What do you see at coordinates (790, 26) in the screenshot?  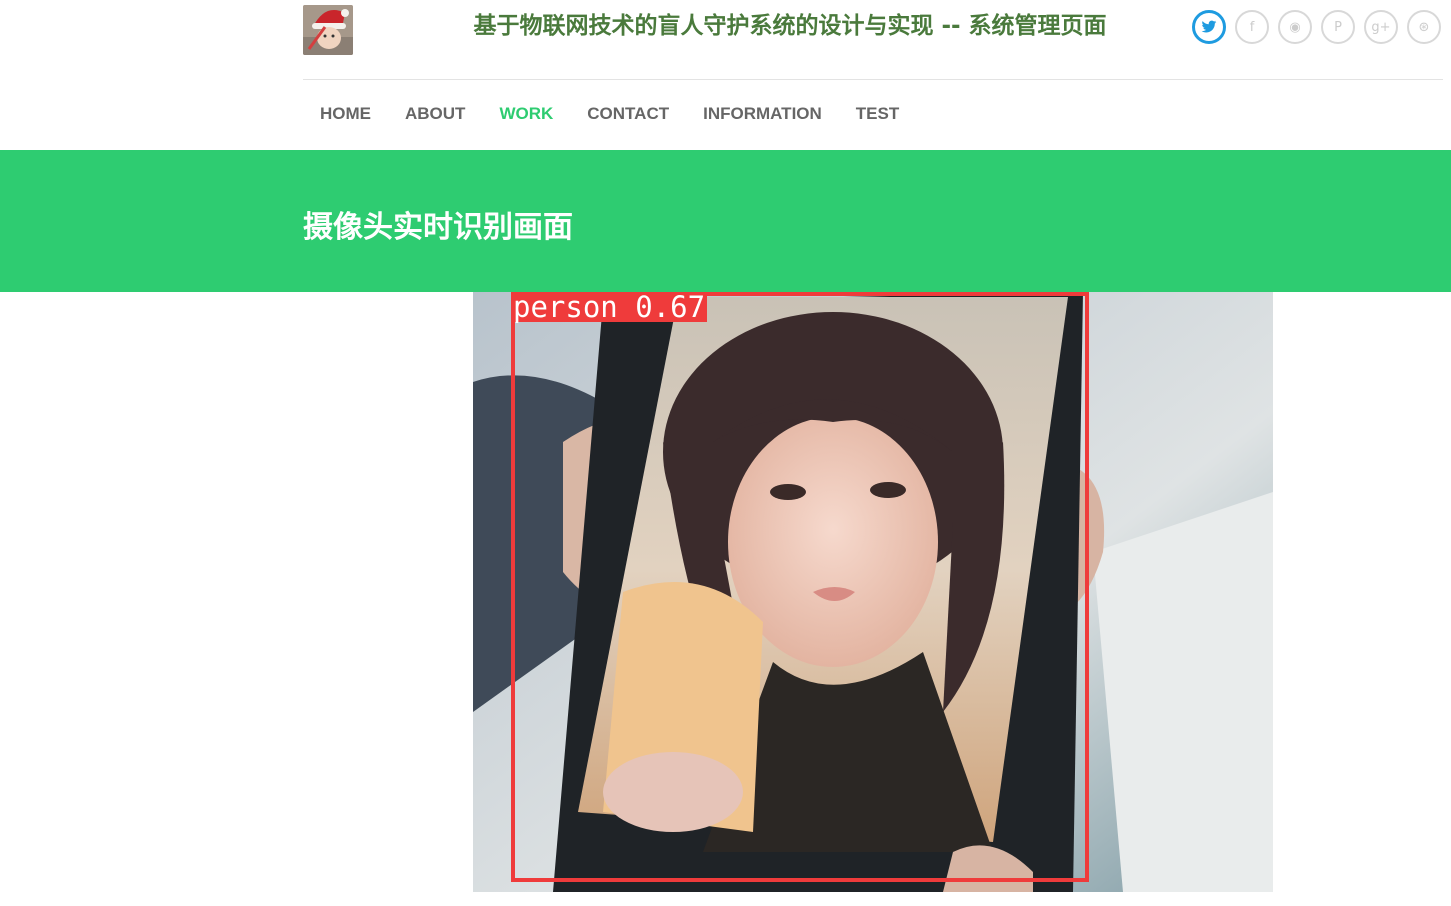 I see `site-title: 基于物联网技术的盲人守护系统的设计与实现 -- 系统管理页面` at bounding box center [790, 26].